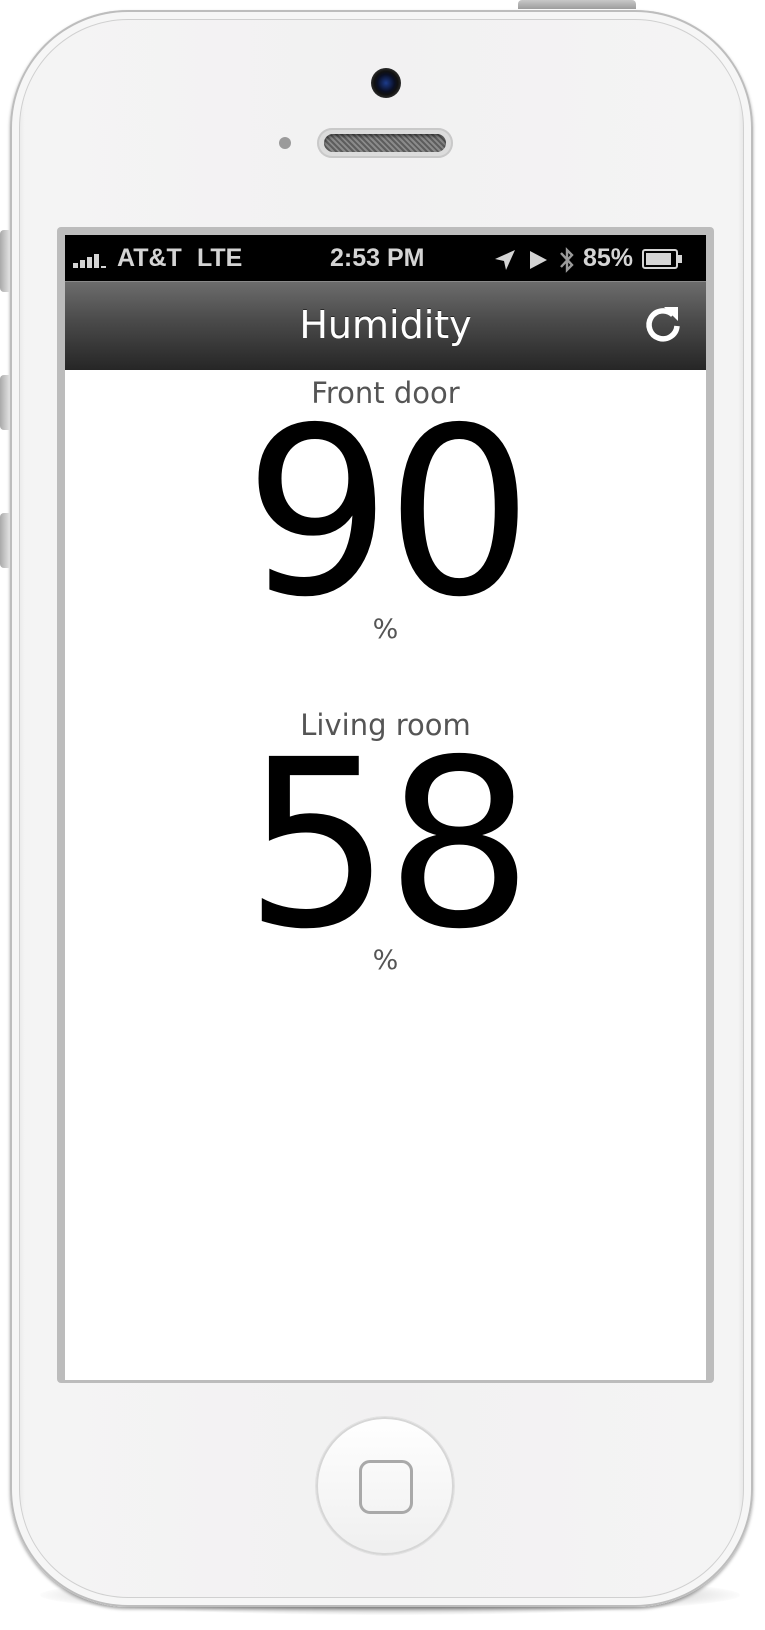 This screenshot has width=765, height=1630. I want to click on status-bar: AT&T LTE 2:53 PM 85%, so click(385, 258).